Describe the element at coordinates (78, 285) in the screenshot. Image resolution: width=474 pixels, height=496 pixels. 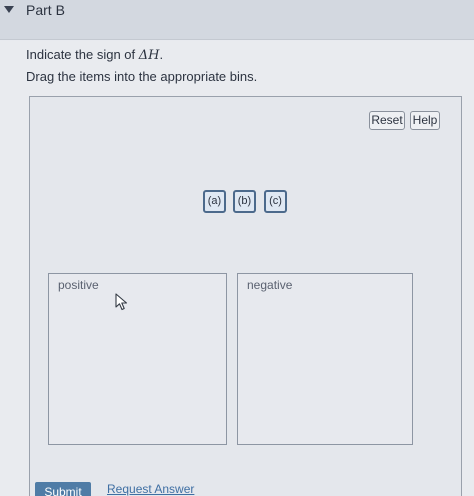
I see `bin-positive-label: positive` at that location.